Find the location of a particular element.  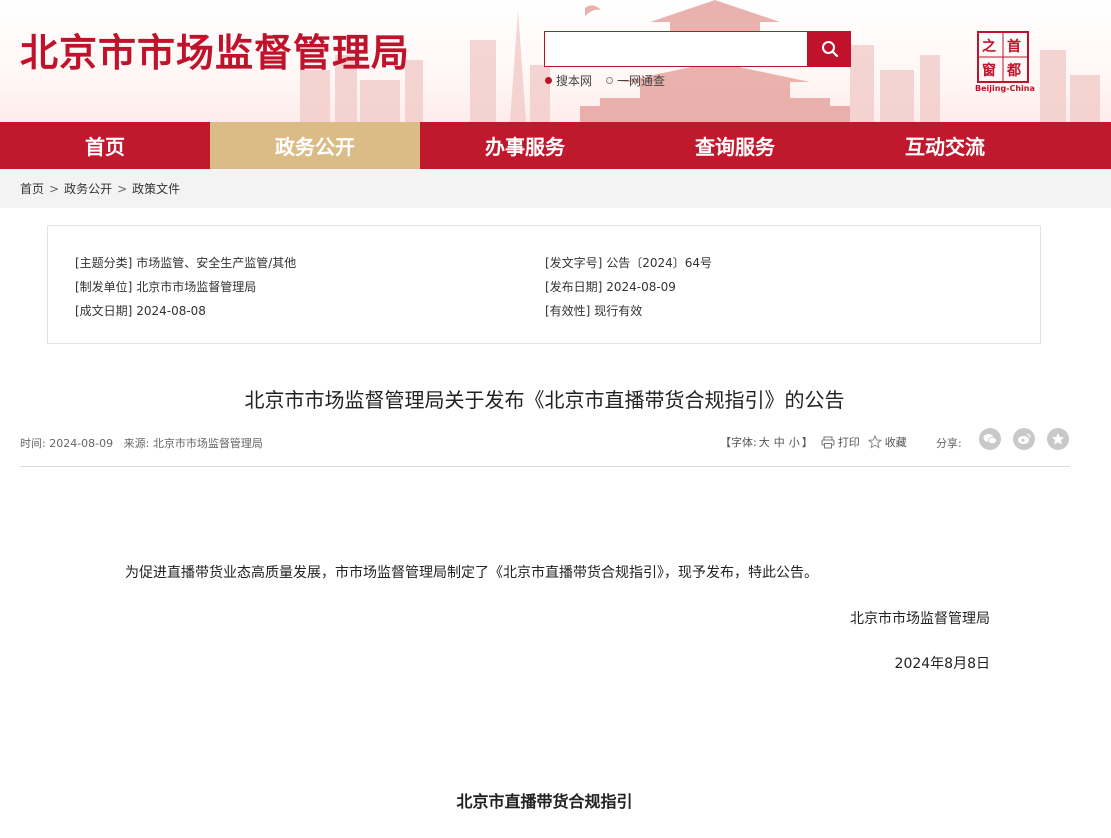

meta-topic: [主题分类] 市场监管、安全生产监管/其他 is located at coordinates (185, 262).